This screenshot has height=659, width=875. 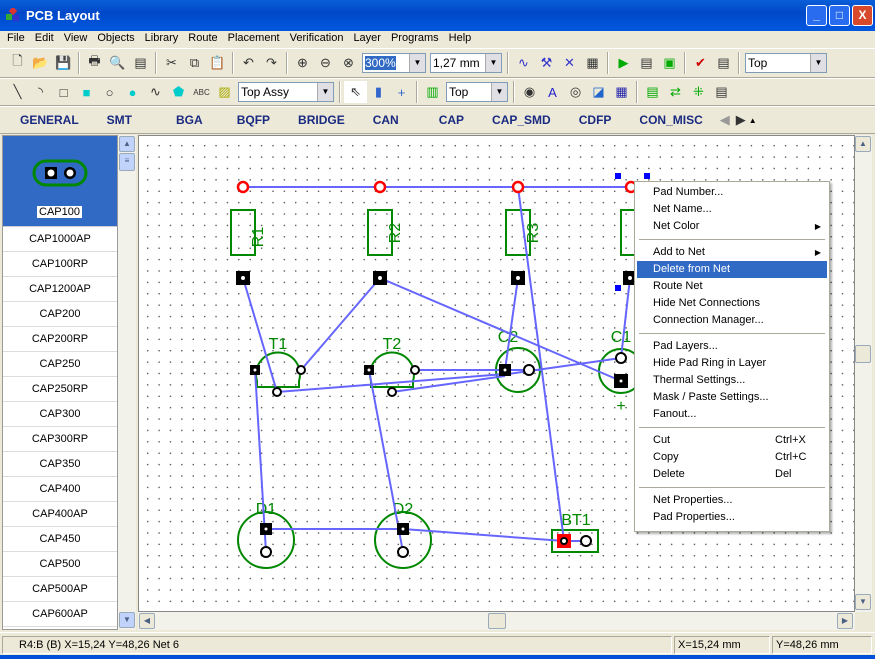 I want to click on filled-circle-icon: ●, so click(x=132, y=92).